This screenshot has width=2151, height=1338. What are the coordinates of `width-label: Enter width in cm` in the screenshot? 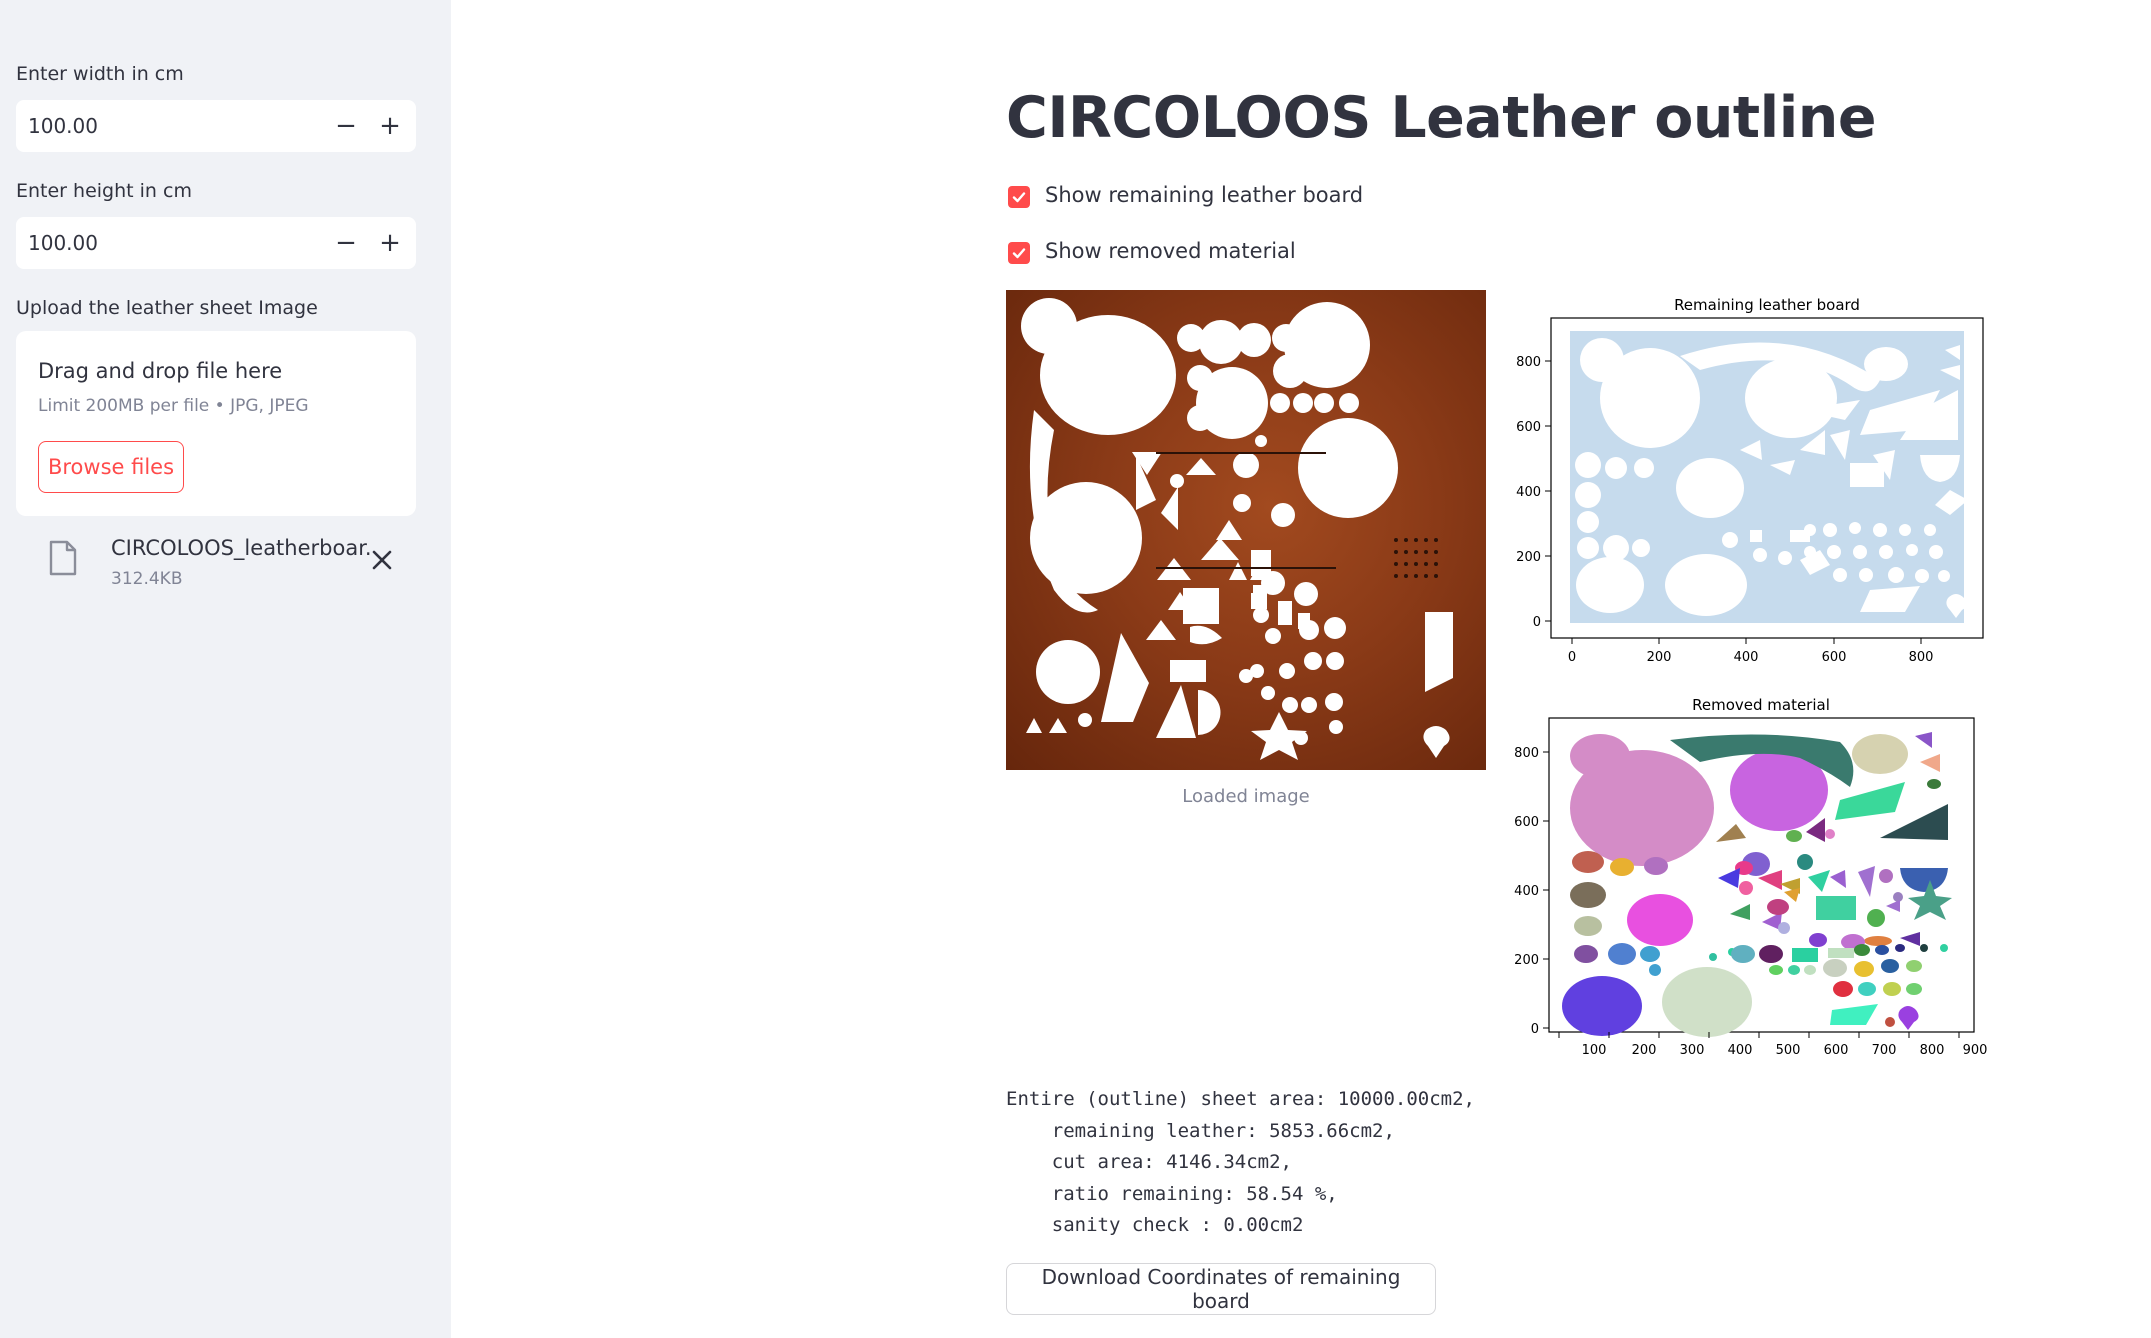 It's located at (100, 74).